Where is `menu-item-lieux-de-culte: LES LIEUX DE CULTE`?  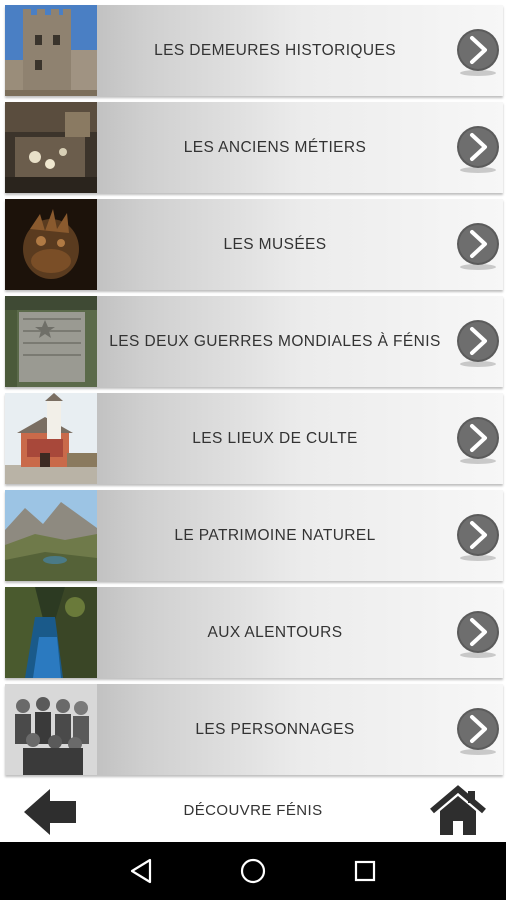 menu-item-lieux-de-culte: LES LIEUX DE CULTE is located at coordinates (254, 438).